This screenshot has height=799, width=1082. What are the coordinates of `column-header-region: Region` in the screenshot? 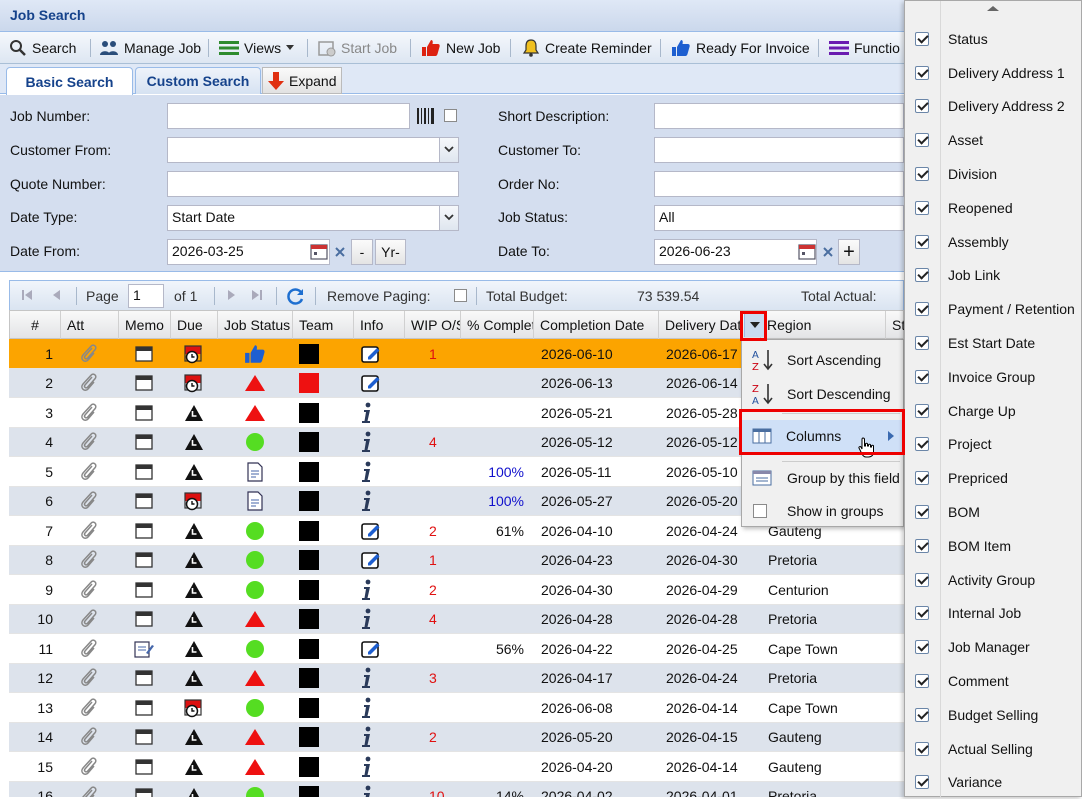 It's located at (823, 325).